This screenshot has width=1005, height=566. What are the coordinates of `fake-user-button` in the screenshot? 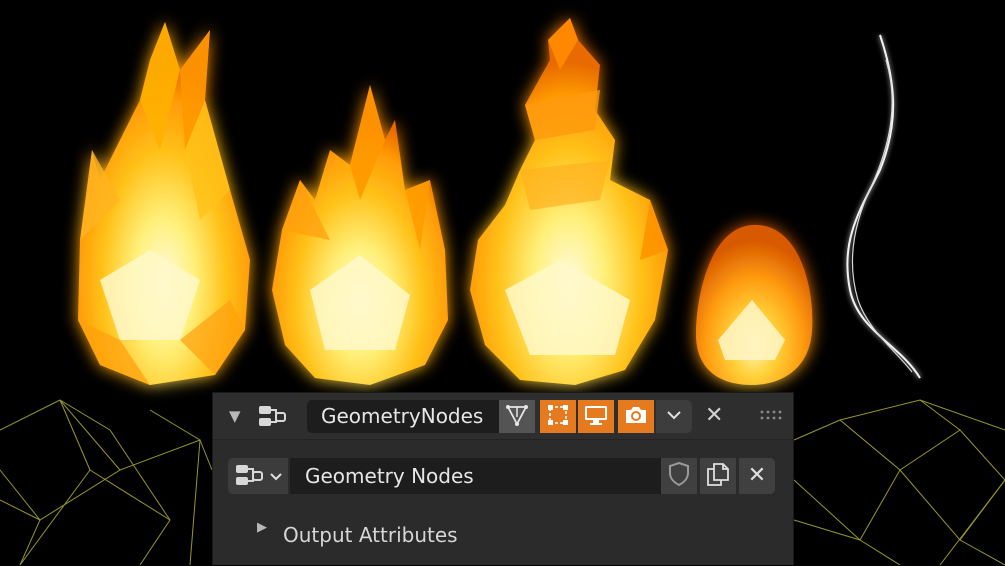 It's located at (679, 476).